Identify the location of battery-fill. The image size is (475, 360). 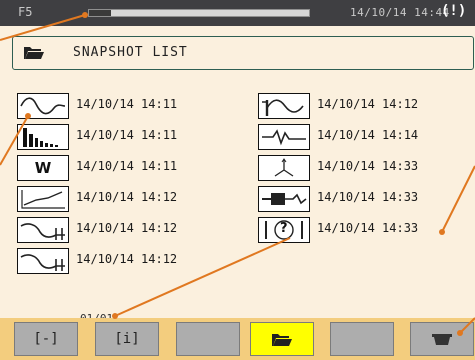
(100, 13).